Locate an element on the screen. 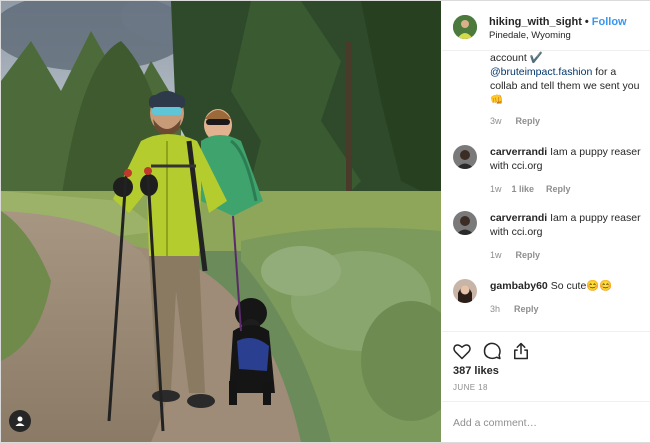 Image resolution: width=650 pixels, height=443 pixels. author-avatar-image is located at coordinates (465, 27).